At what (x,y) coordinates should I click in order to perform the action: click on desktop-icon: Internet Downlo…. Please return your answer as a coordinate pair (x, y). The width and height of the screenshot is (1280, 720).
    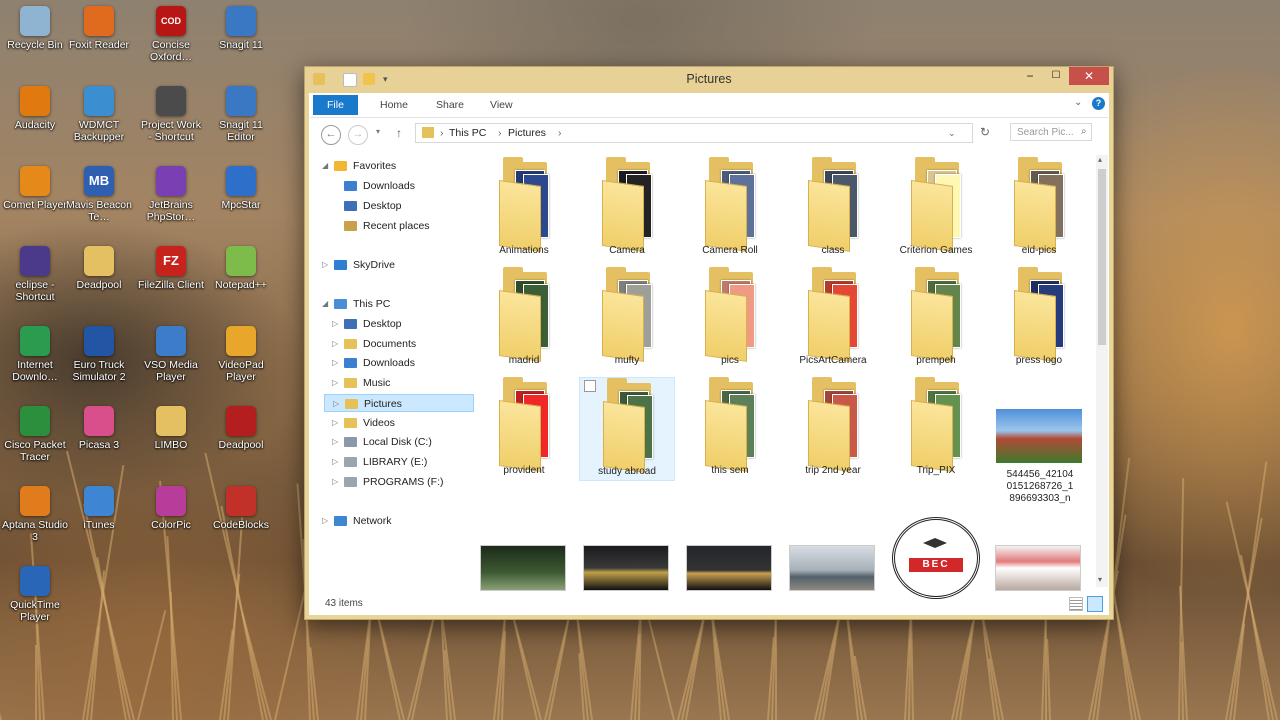
    Looking at the image, I should click on (35, 354).